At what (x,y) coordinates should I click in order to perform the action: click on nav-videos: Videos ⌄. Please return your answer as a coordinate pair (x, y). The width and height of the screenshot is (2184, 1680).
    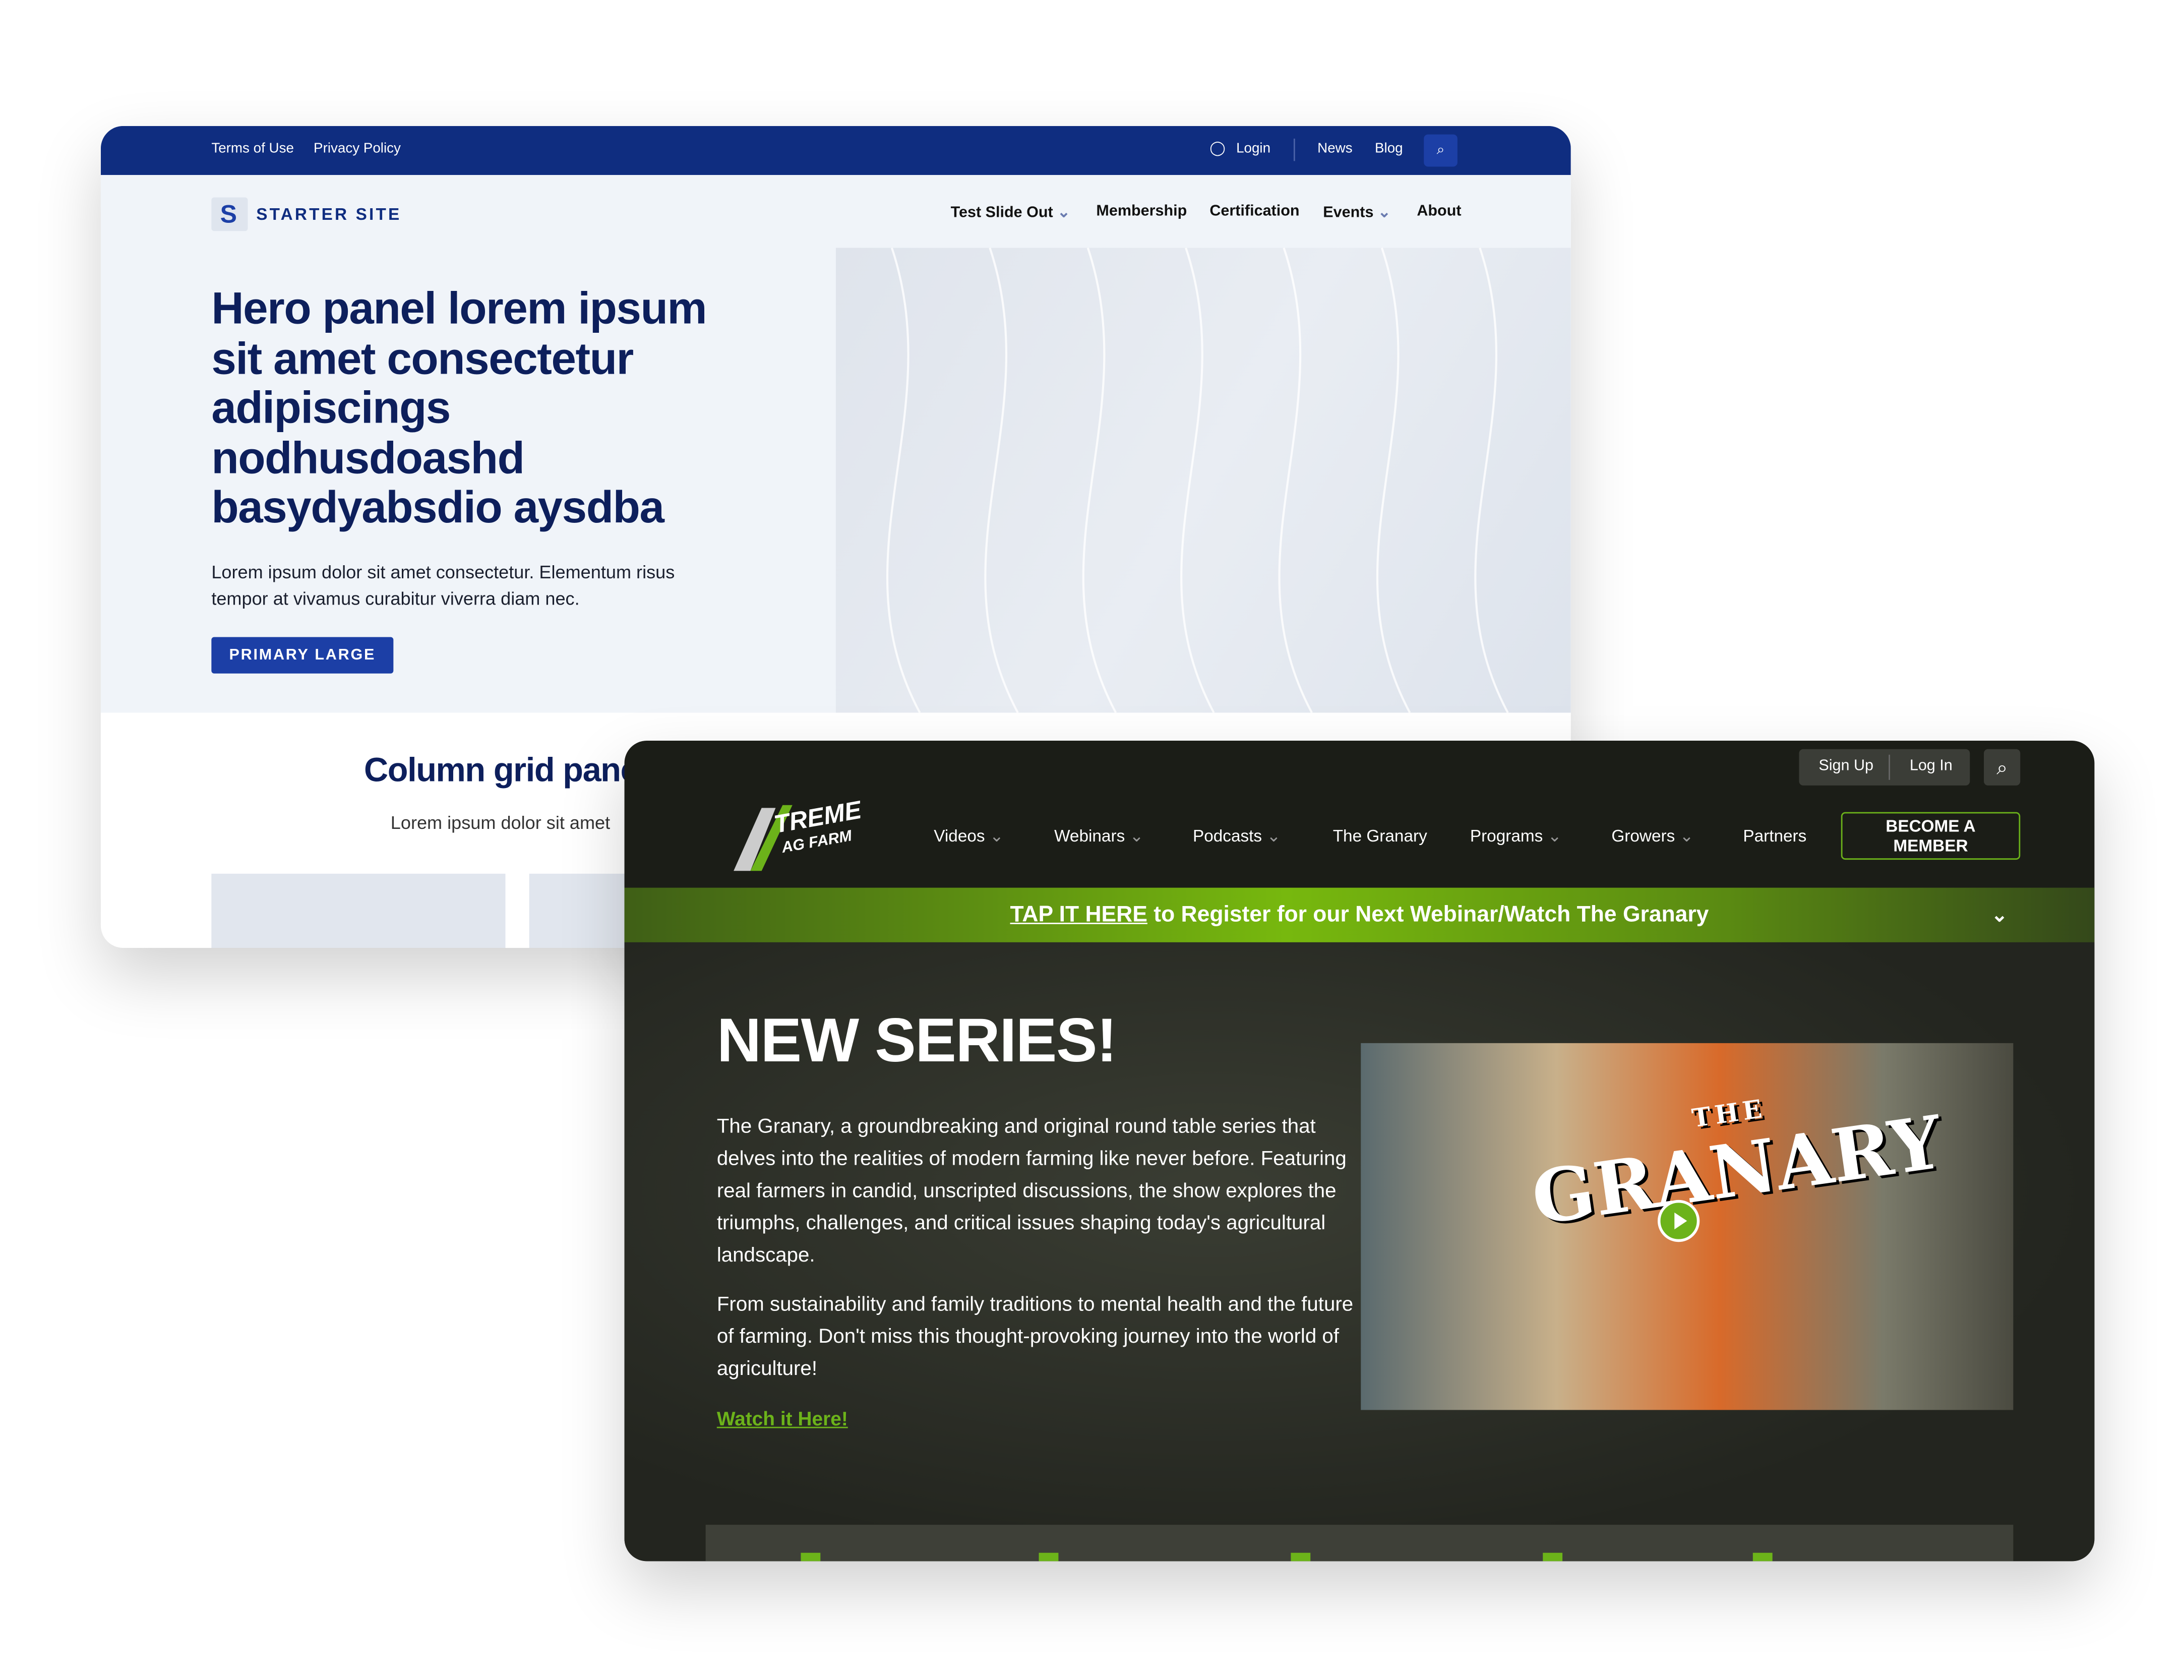
    Looking at the image, I should click on (969, 836).